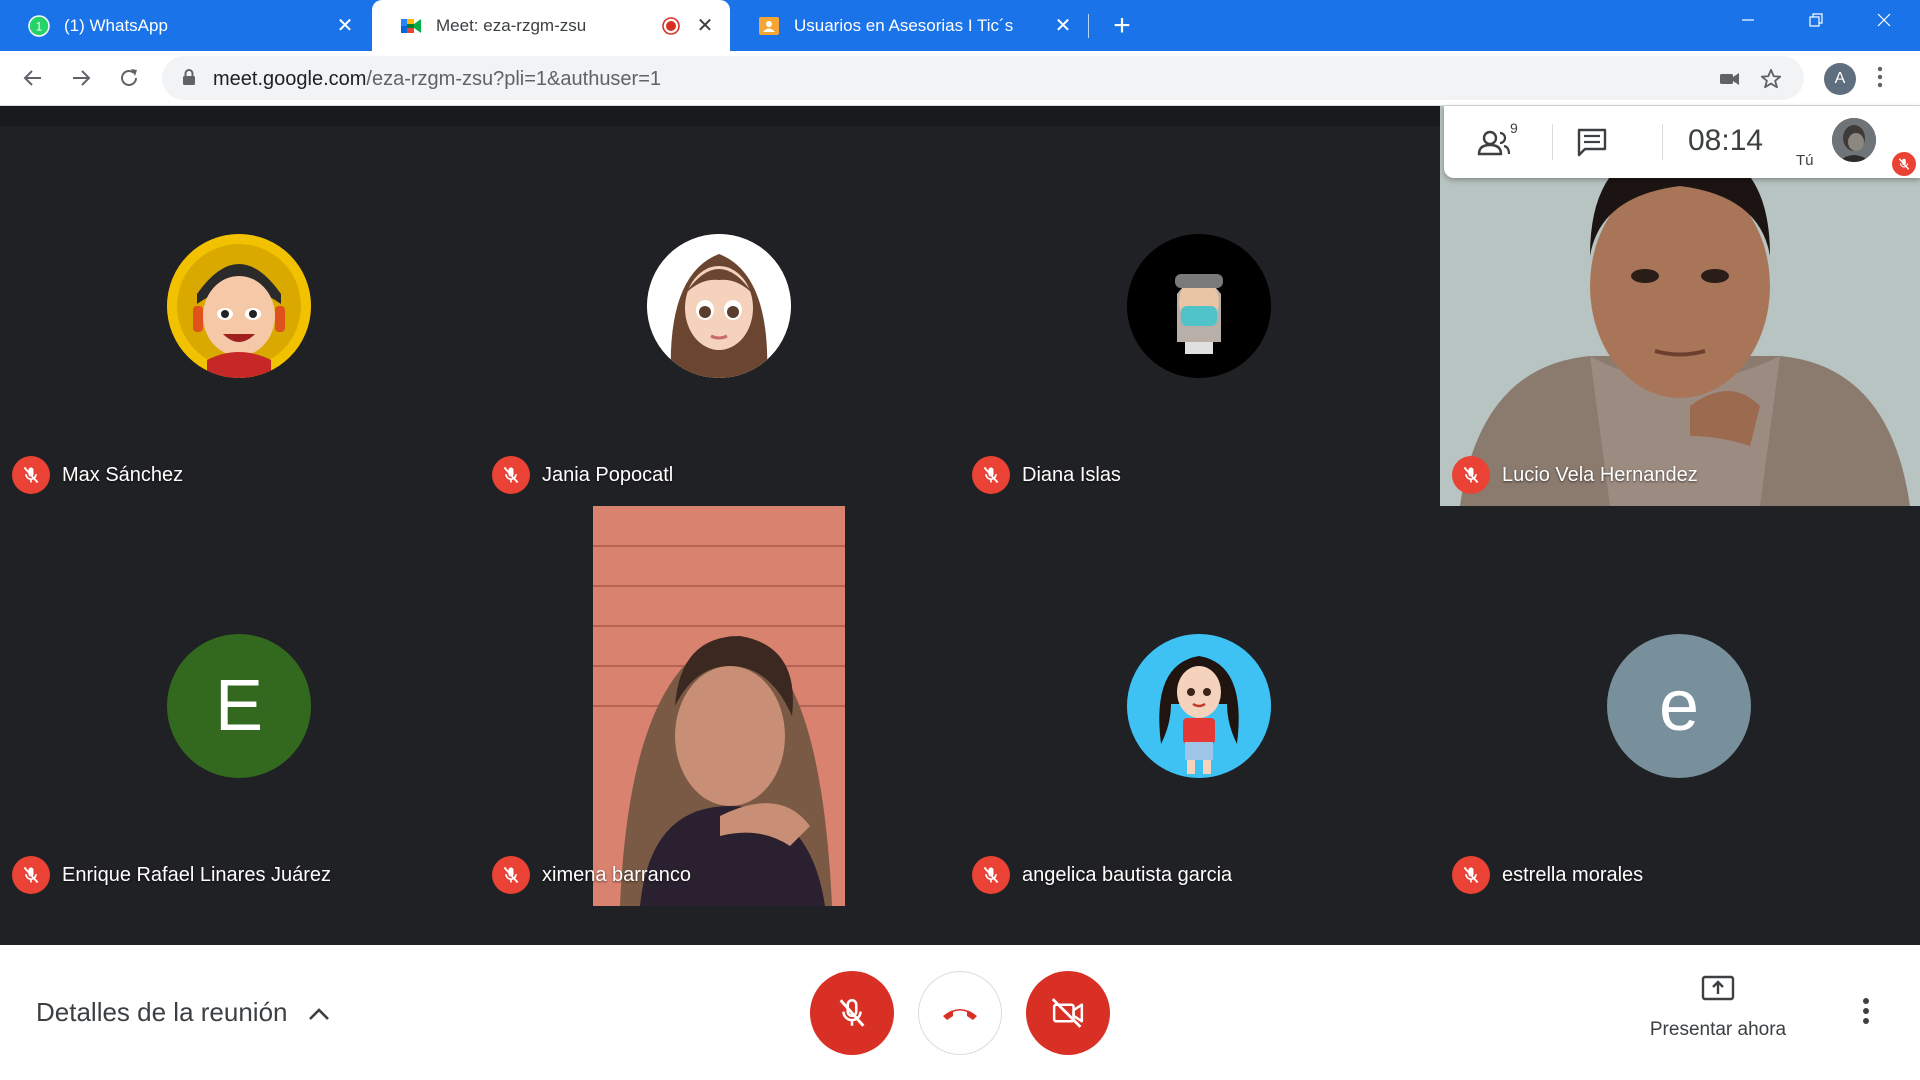 Image resolution: width=1920 pixels, height=1080 pixels. I want to click on hang-up-icon, so click(960, 1013).